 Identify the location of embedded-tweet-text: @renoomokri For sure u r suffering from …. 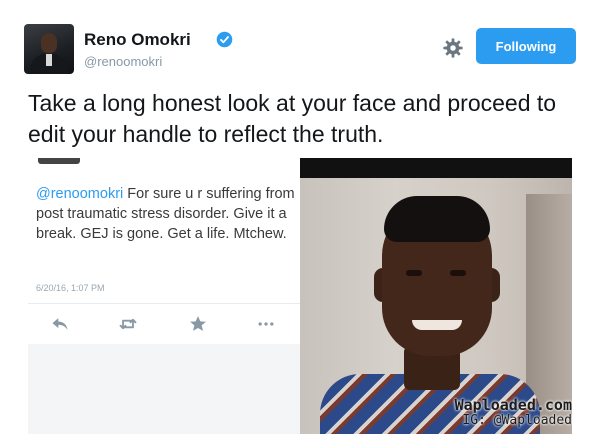
(167, 214).